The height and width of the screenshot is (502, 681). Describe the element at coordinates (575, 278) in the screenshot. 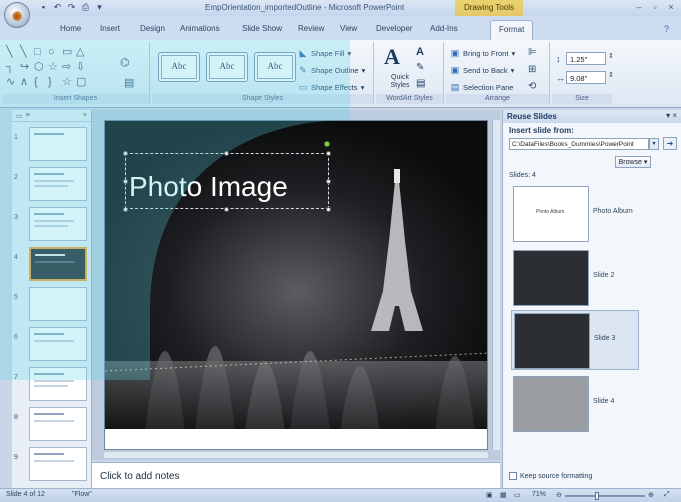

I see `reuse-slide-item: Slide 2` at that location.